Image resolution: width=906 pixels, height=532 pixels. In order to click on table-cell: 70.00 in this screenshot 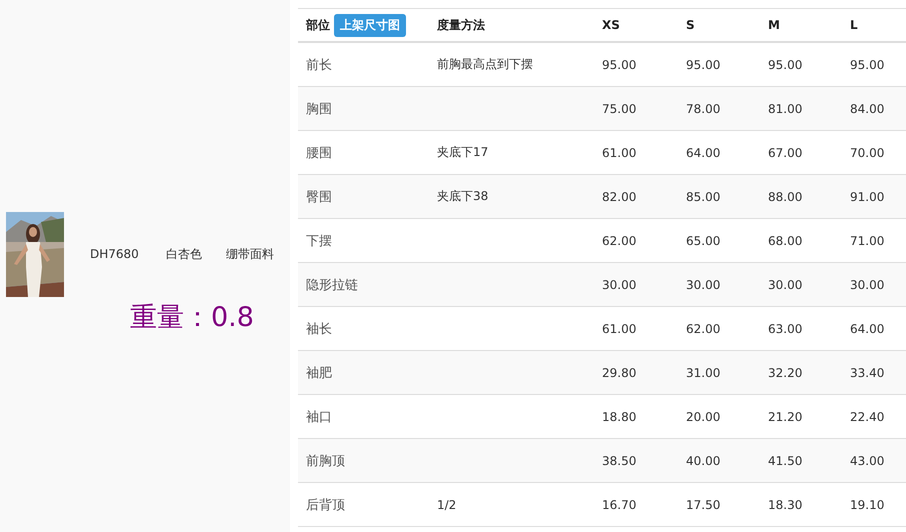, I will do `click(867, 153)`.